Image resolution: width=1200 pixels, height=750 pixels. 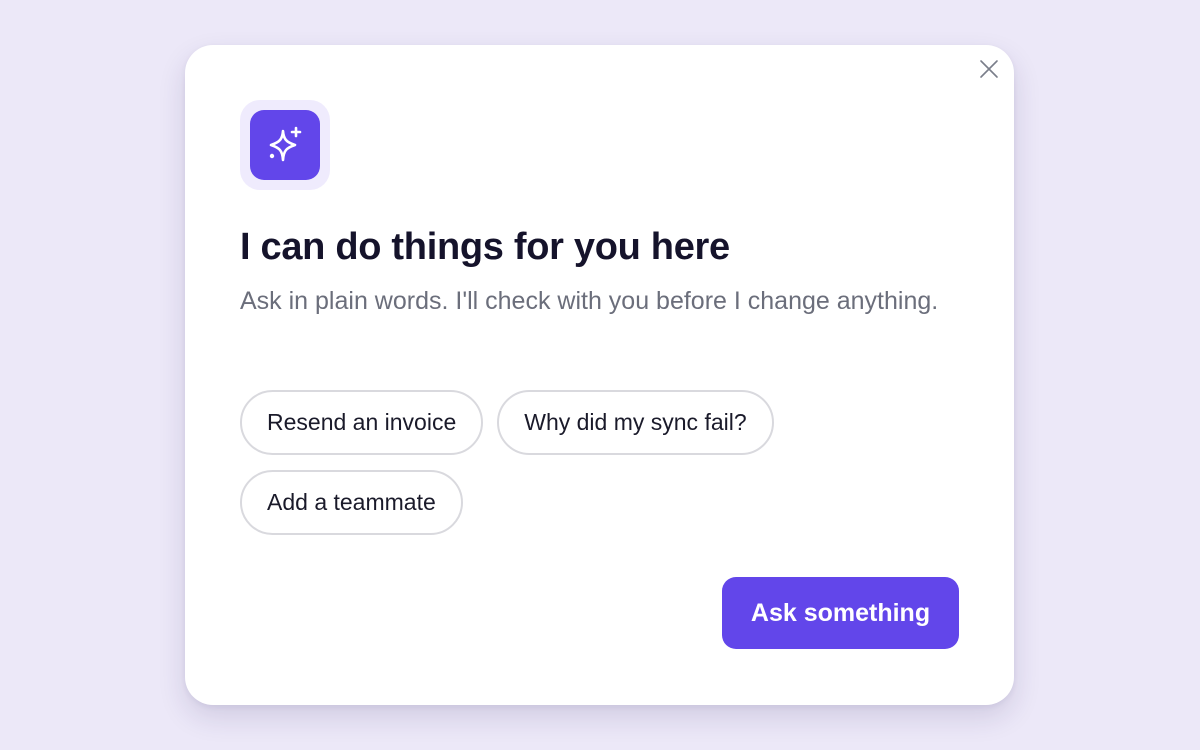 I want to click on ask-something-button: Ask something, so click(x=840, y=613).